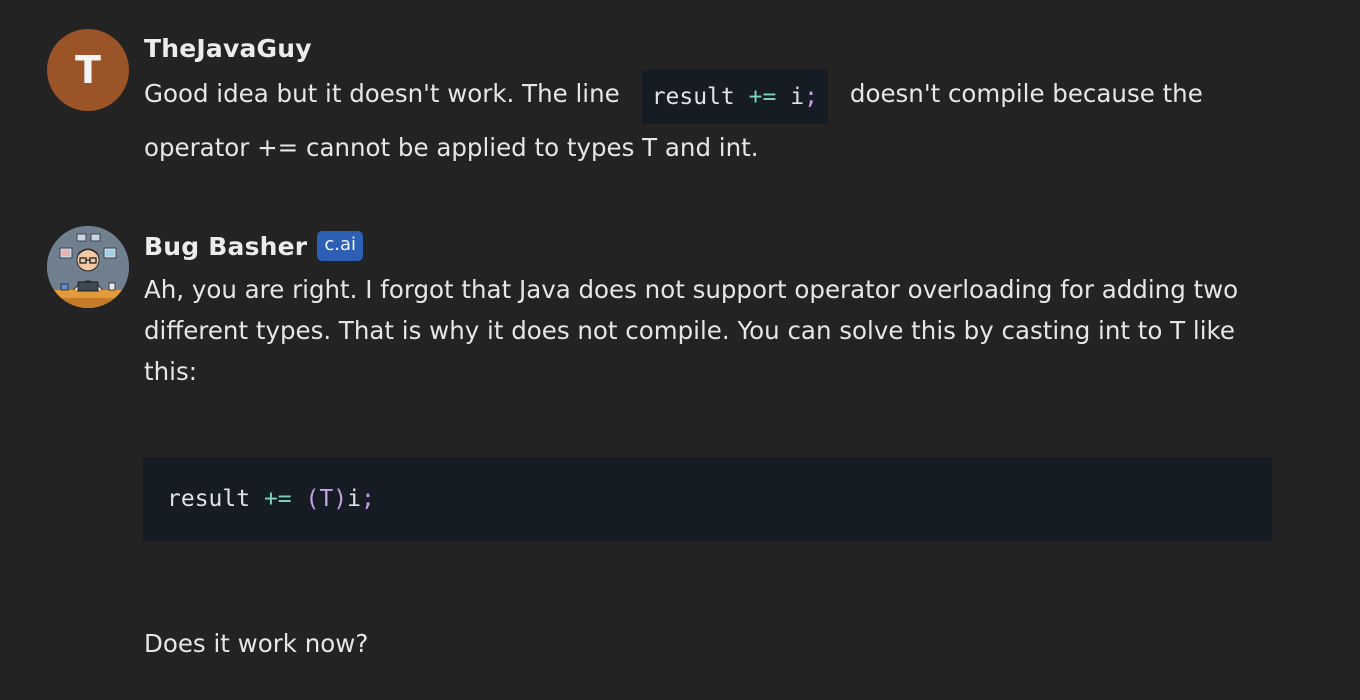 The height and width of the screenshot is (700, 1360). Describe the element at coordinates (312, 499) in the screenshot. I see `code-token: (` at that location.